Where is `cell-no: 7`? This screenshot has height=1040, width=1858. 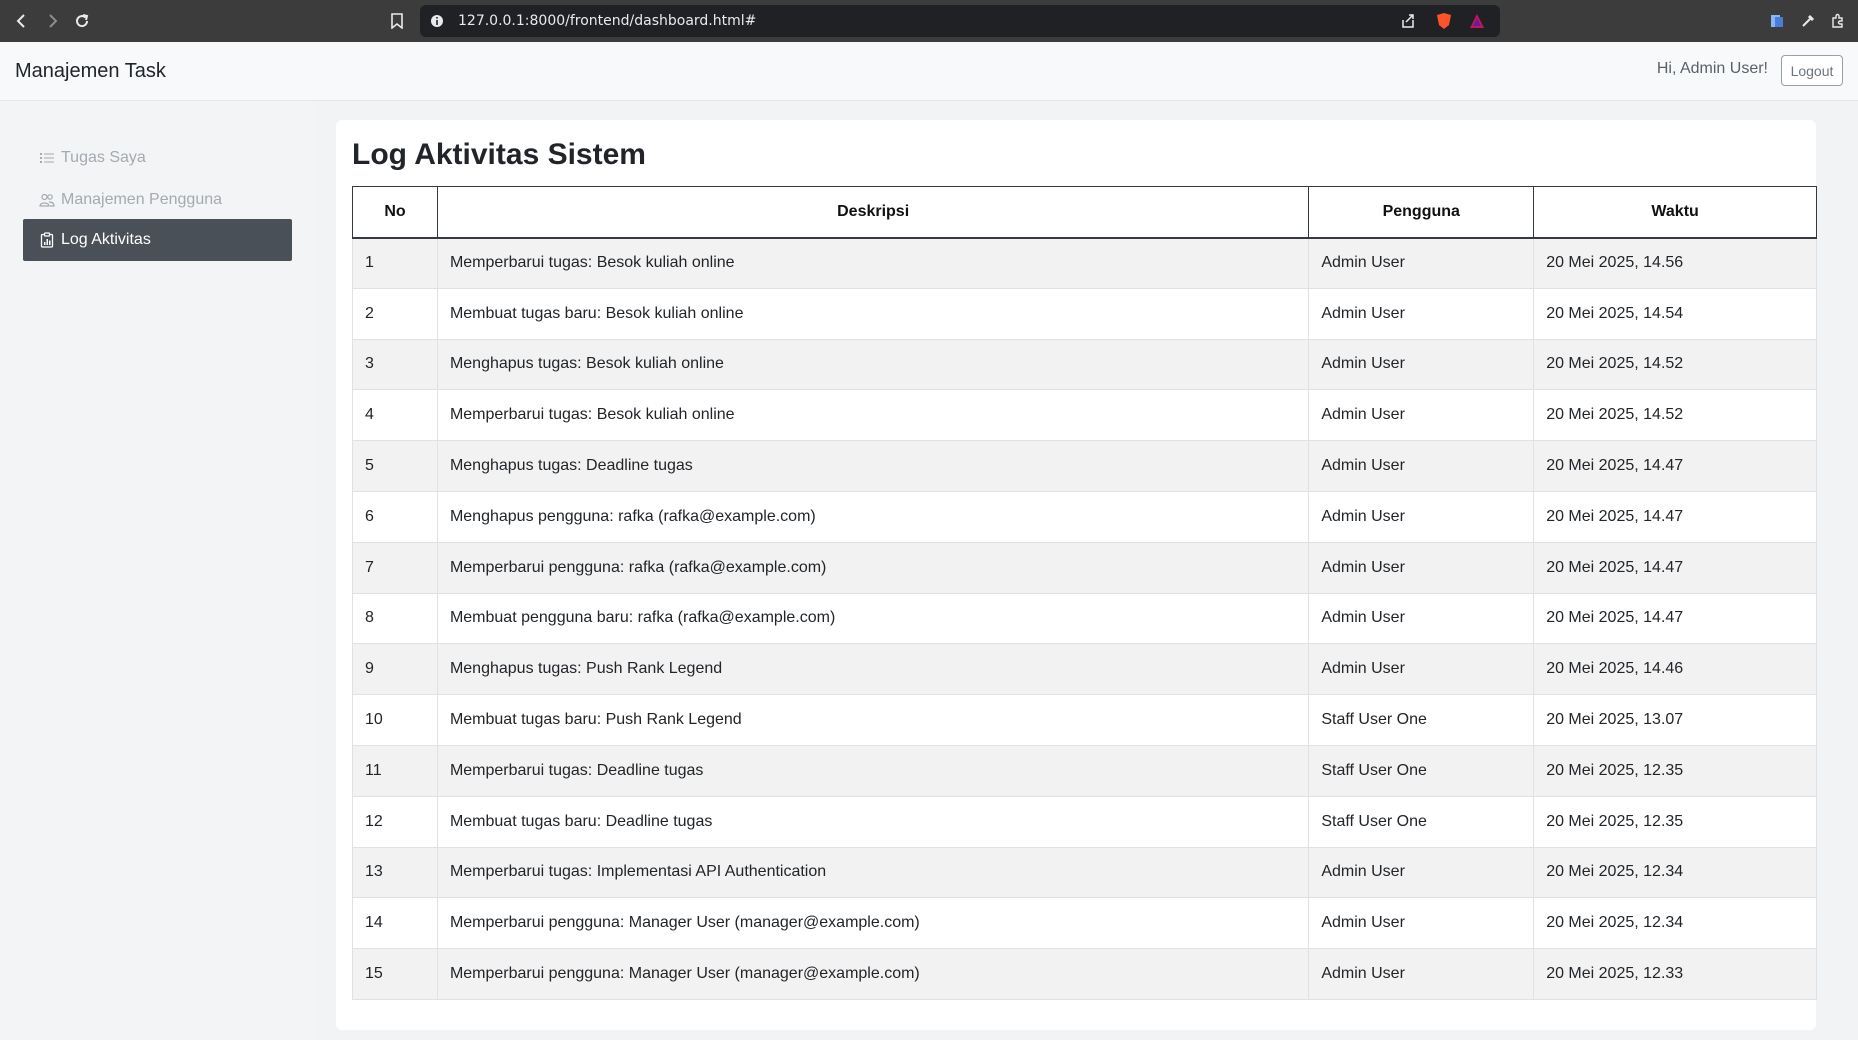 cell-no: 7 is located at coordinates (395, 568).